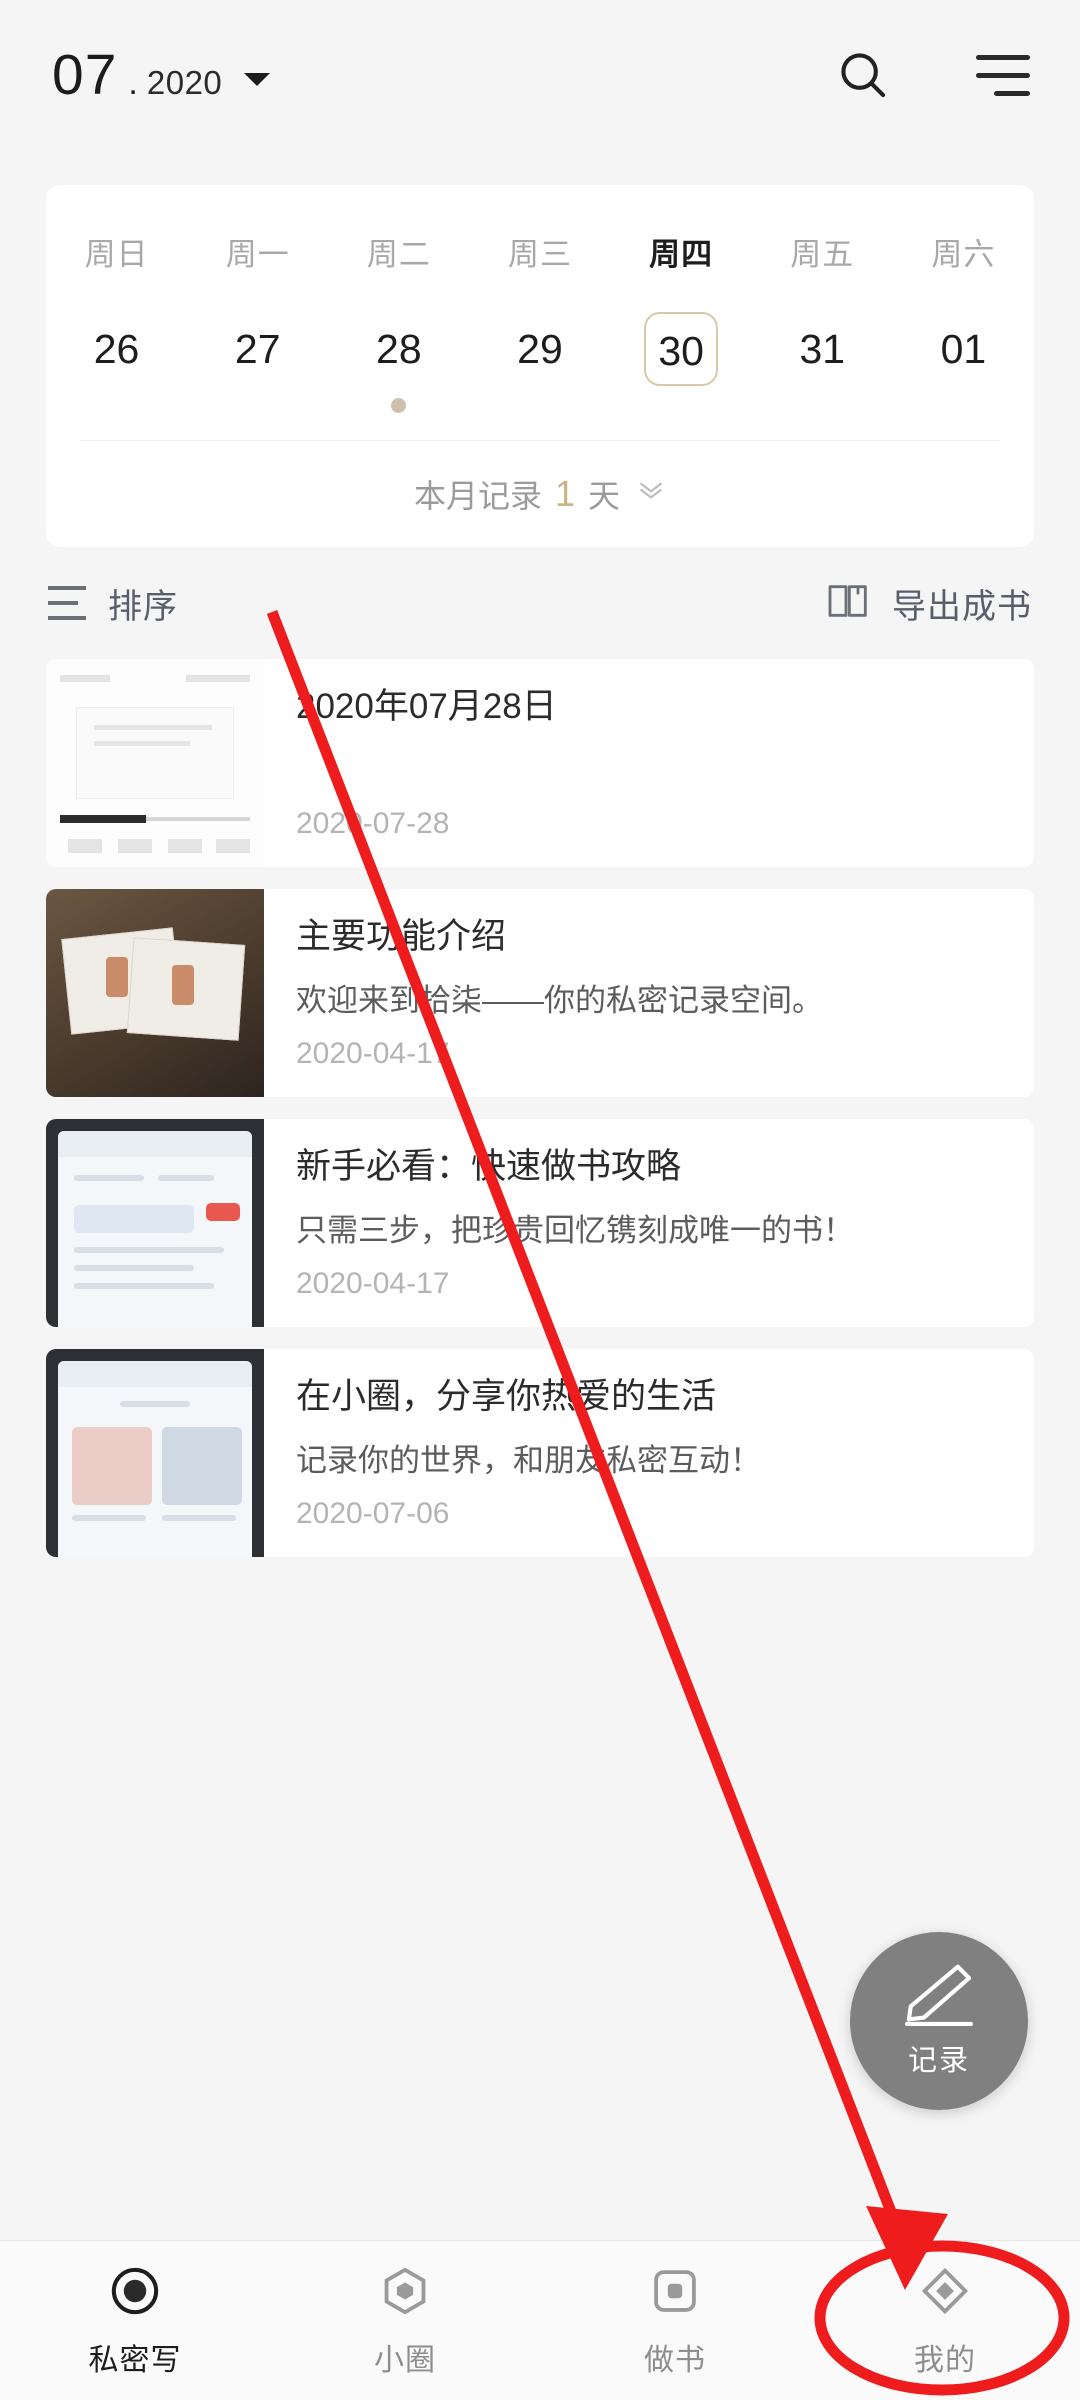 This screenshot has height=2400, width=1080. I want to click on entry-title: 新手必看：快速做书攻略, so click(489, 1166).